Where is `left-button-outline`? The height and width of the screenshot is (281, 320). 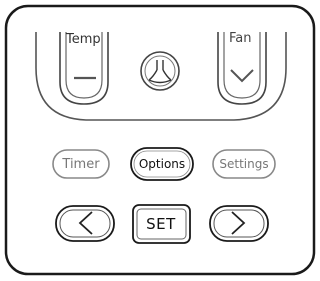 left-button-outline is located at coordinates (85, 223).